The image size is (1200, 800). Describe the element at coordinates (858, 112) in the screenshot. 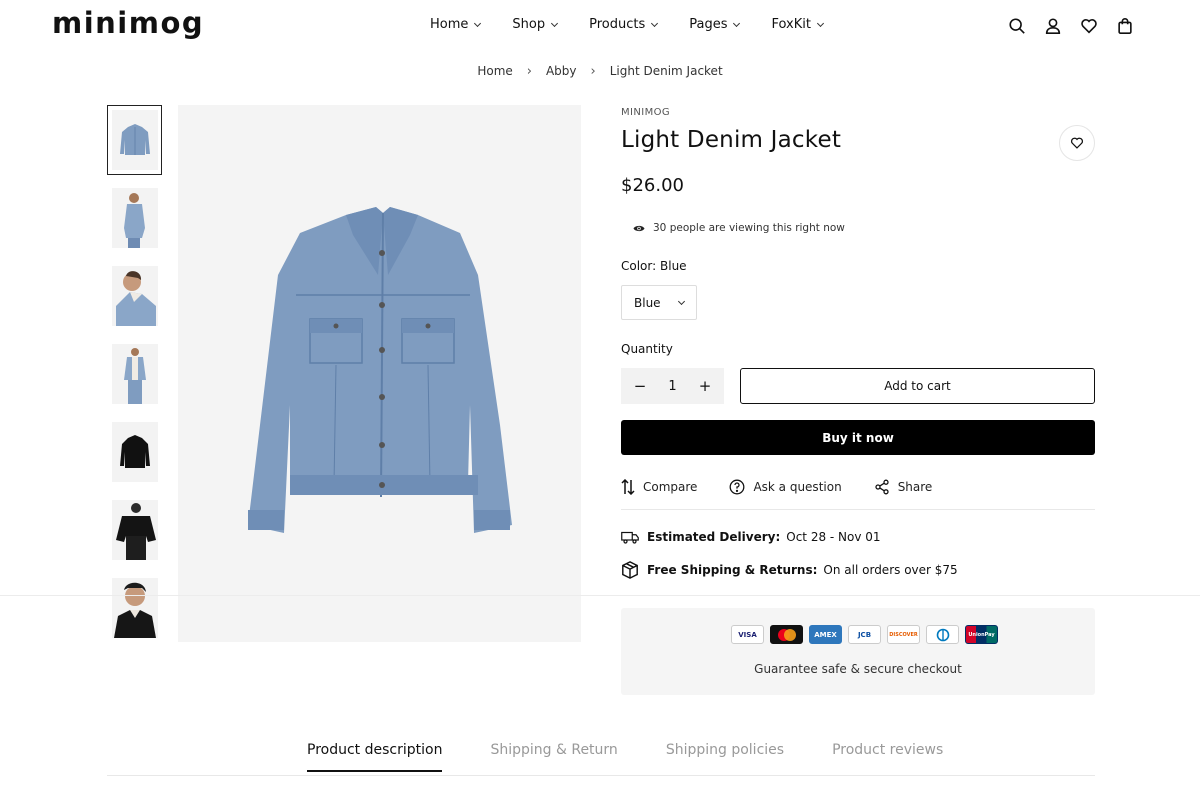

I see `product-vendor: MINIMOG` at that location.